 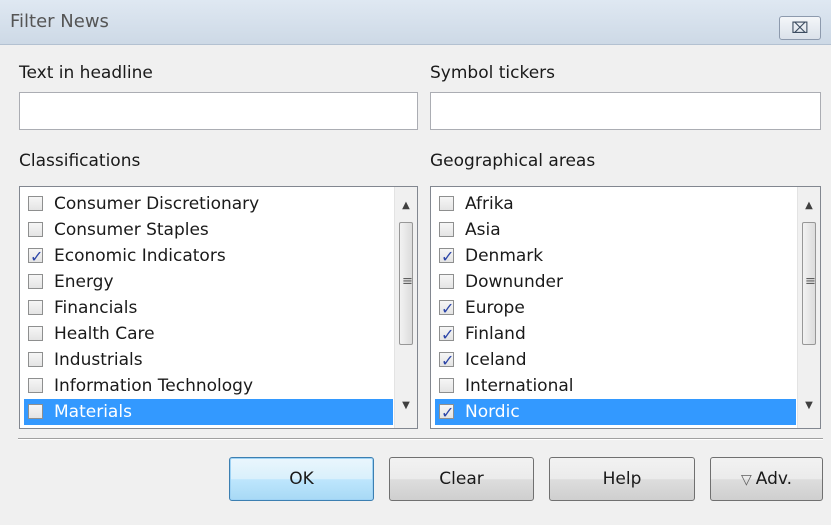 I want to click on clear-button: Clear, so click(x=461, y=479).